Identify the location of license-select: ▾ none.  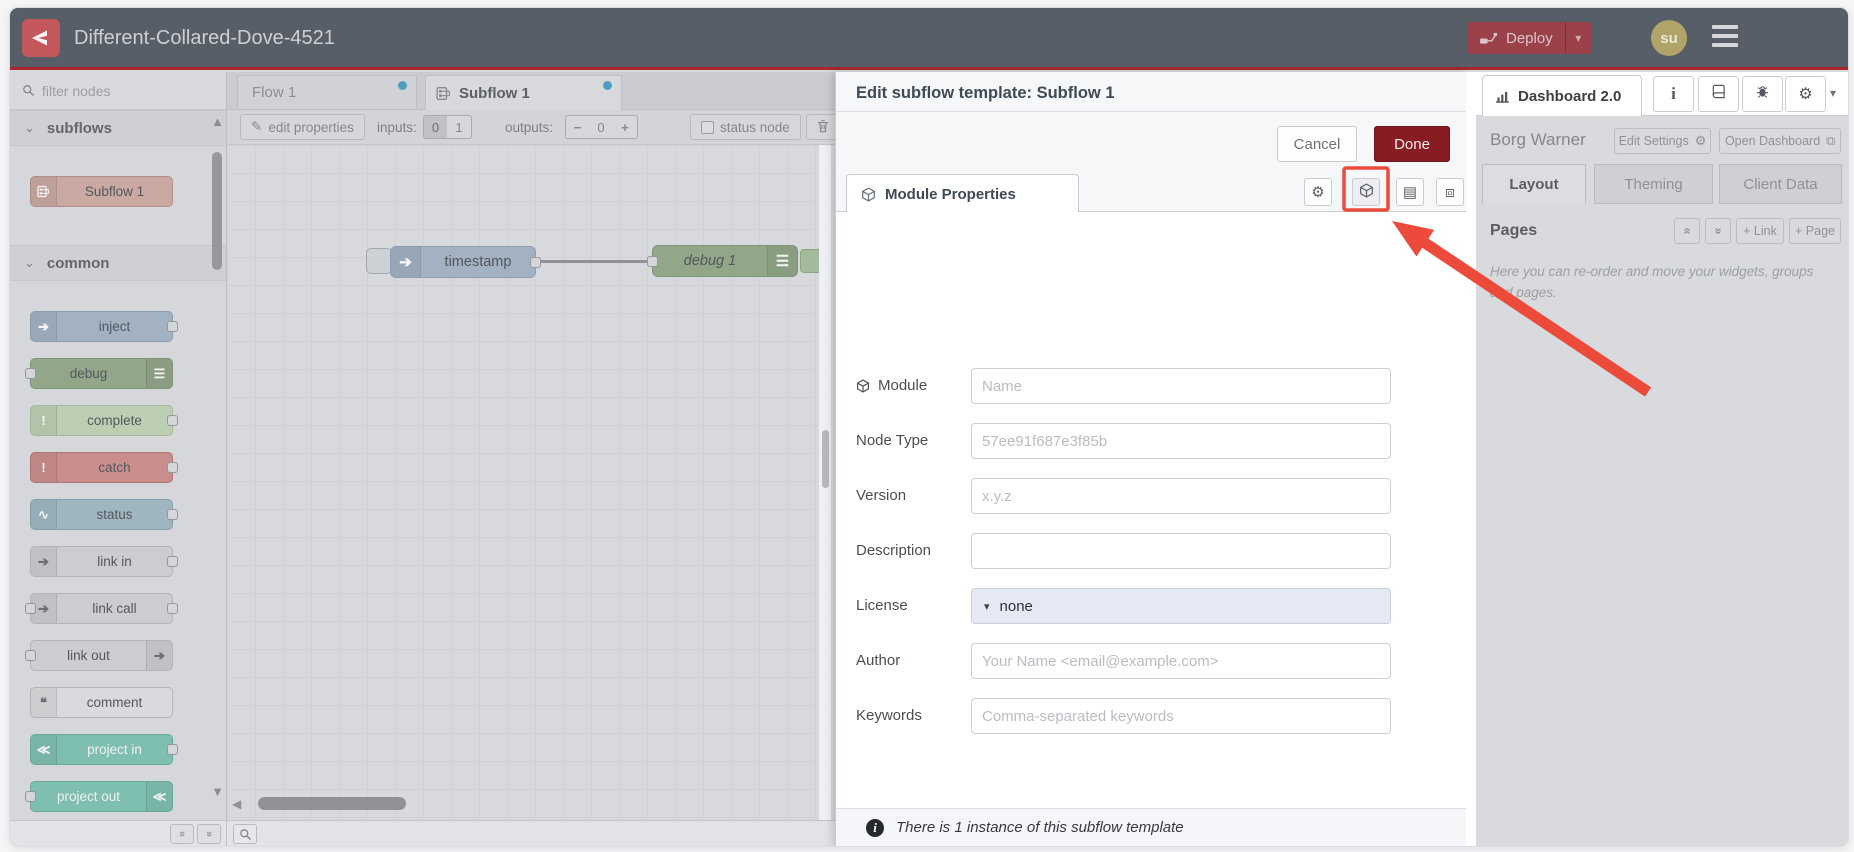
(1181, 606).